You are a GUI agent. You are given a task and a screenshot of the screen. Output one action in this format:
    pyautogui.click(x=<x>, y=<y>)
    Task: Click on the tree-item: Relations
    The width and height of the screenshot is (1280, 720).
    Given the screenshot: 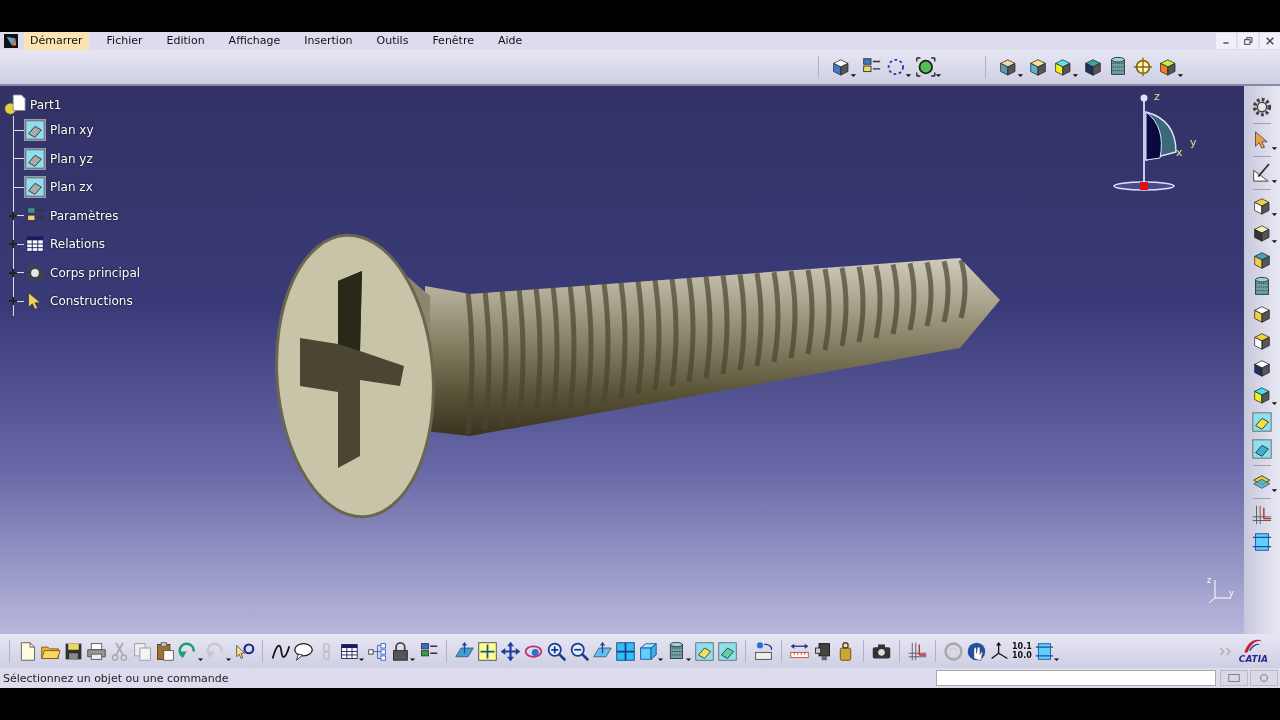 What is the action you would take?
    pyautogui.click(x=78, y=244)
    